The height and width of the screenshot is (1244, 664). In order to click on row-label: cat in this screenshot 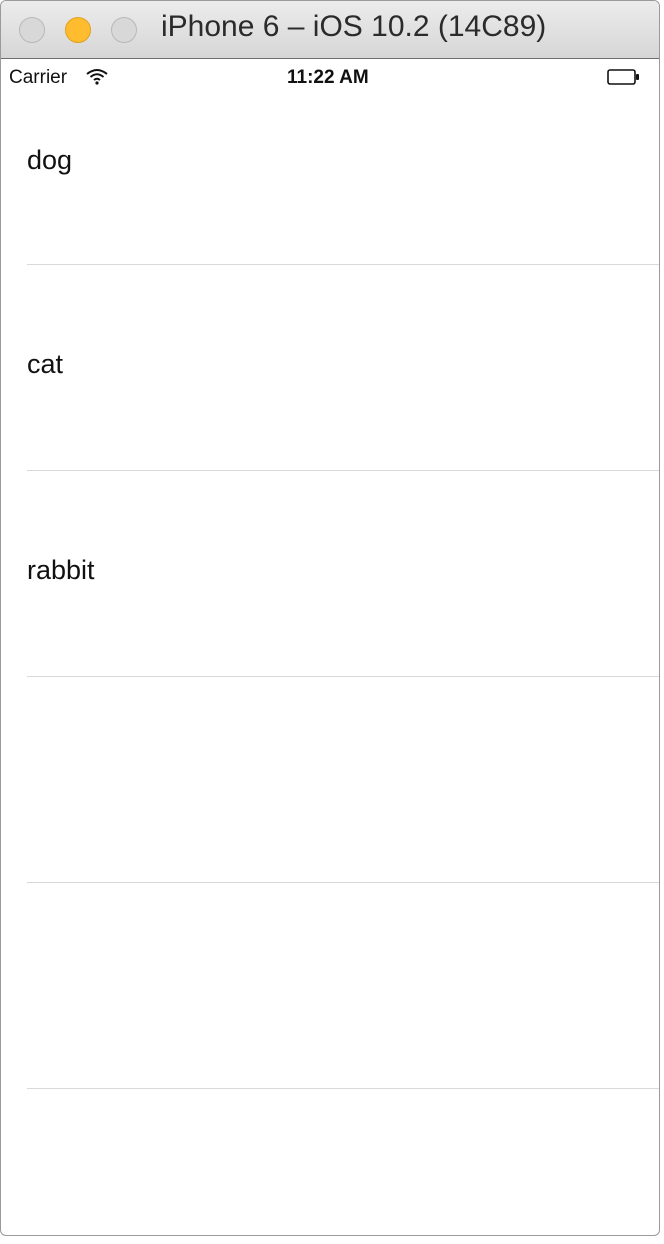, I will do `click(45, 364)`.